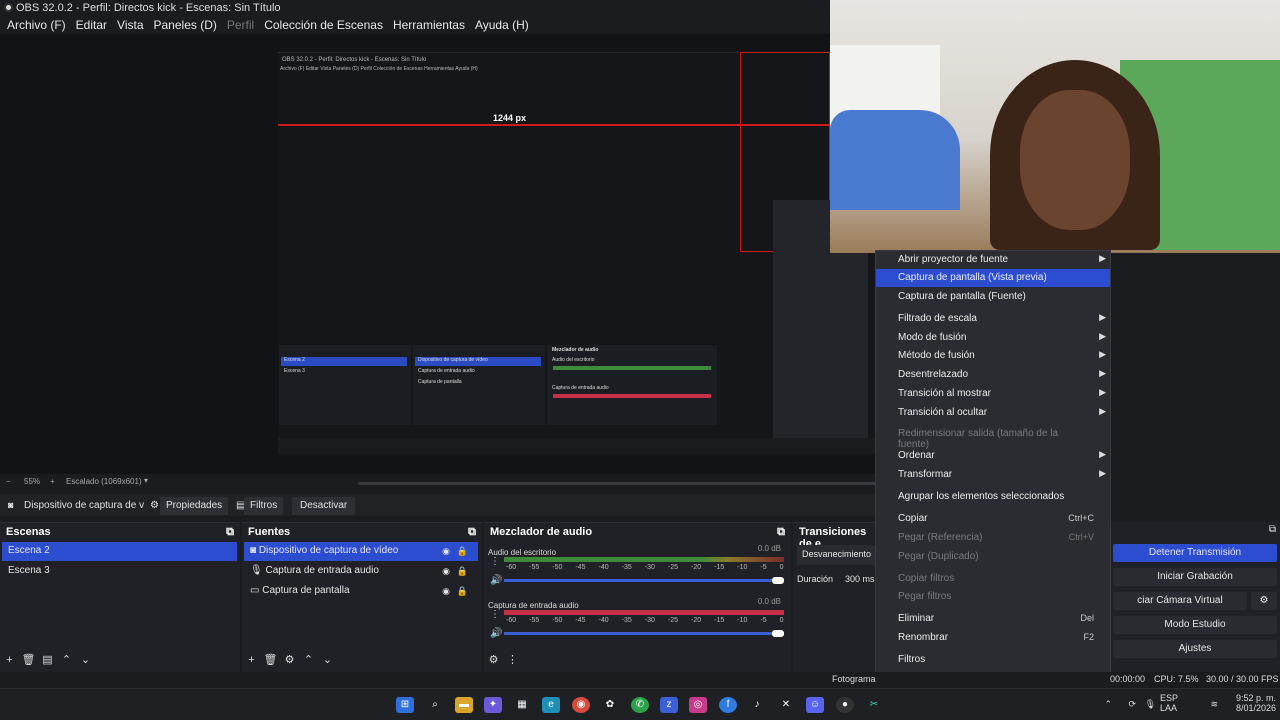 The image size is (1280, 720). I want to click on search-icon: ⌕, so click(435, 705).